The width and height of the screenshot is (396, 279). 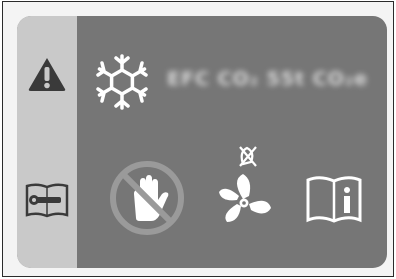 I want to click on warning-icon, so click(x=47, y=74).